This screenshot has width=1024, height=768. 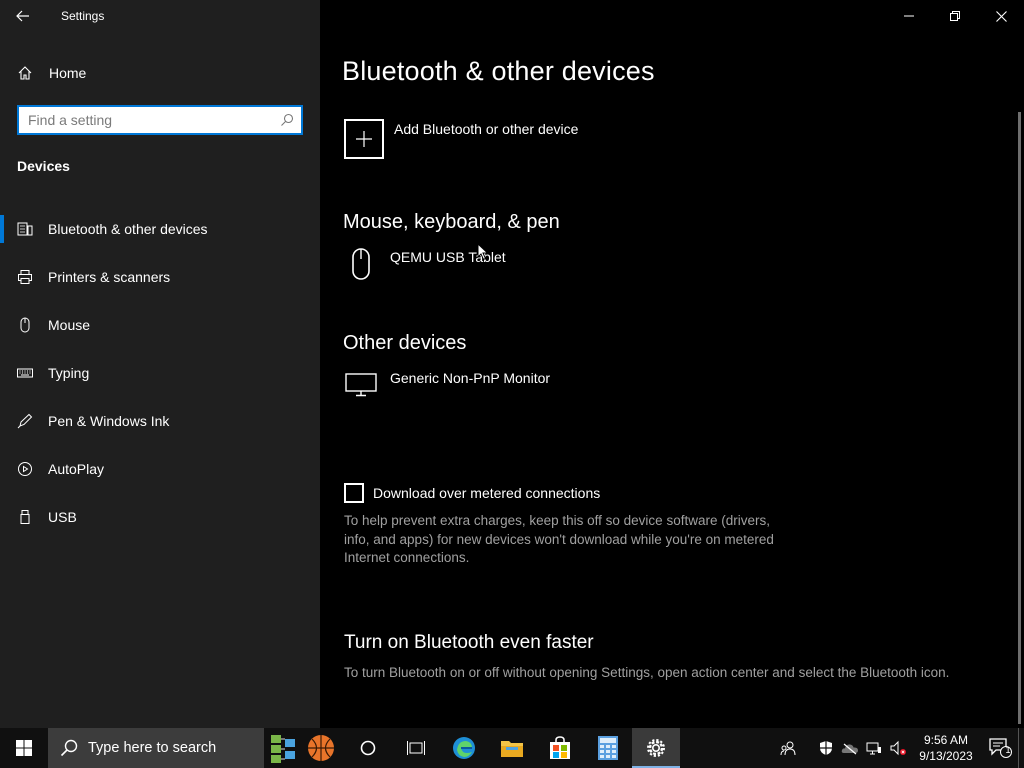 I want to click on home-nav-item: Home, so click(x=160, y=73).